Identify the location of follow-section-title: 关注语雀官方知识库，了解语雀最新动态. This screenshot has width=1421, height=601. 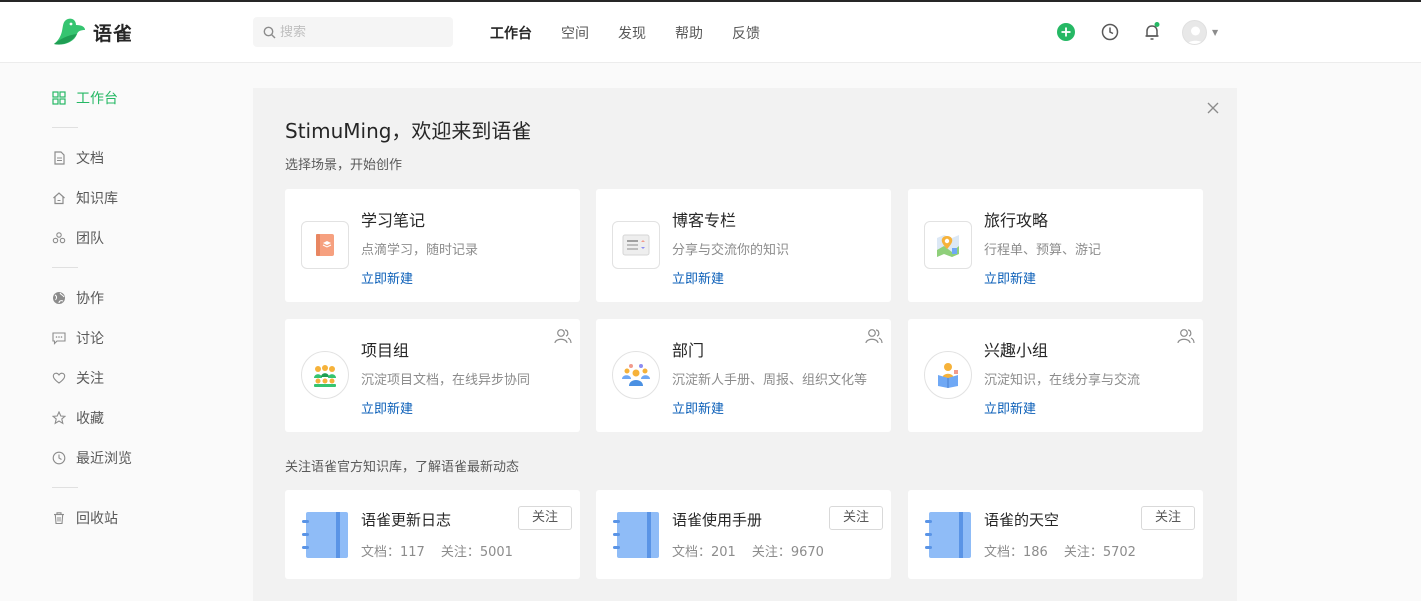
(402, 467).